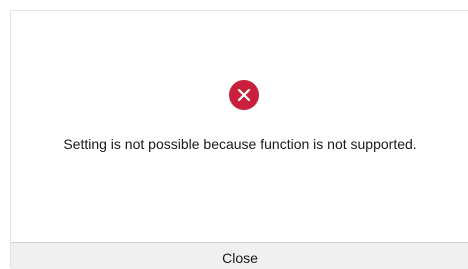  Describe the element at coordinates (244, 95) in the screenshot. I see `error-icon` at that location.